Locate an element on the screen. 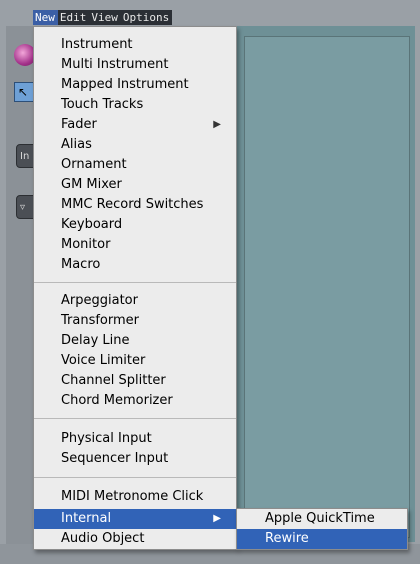  pointer-tool-icon: ↖ is located at coordinates (24, 92).